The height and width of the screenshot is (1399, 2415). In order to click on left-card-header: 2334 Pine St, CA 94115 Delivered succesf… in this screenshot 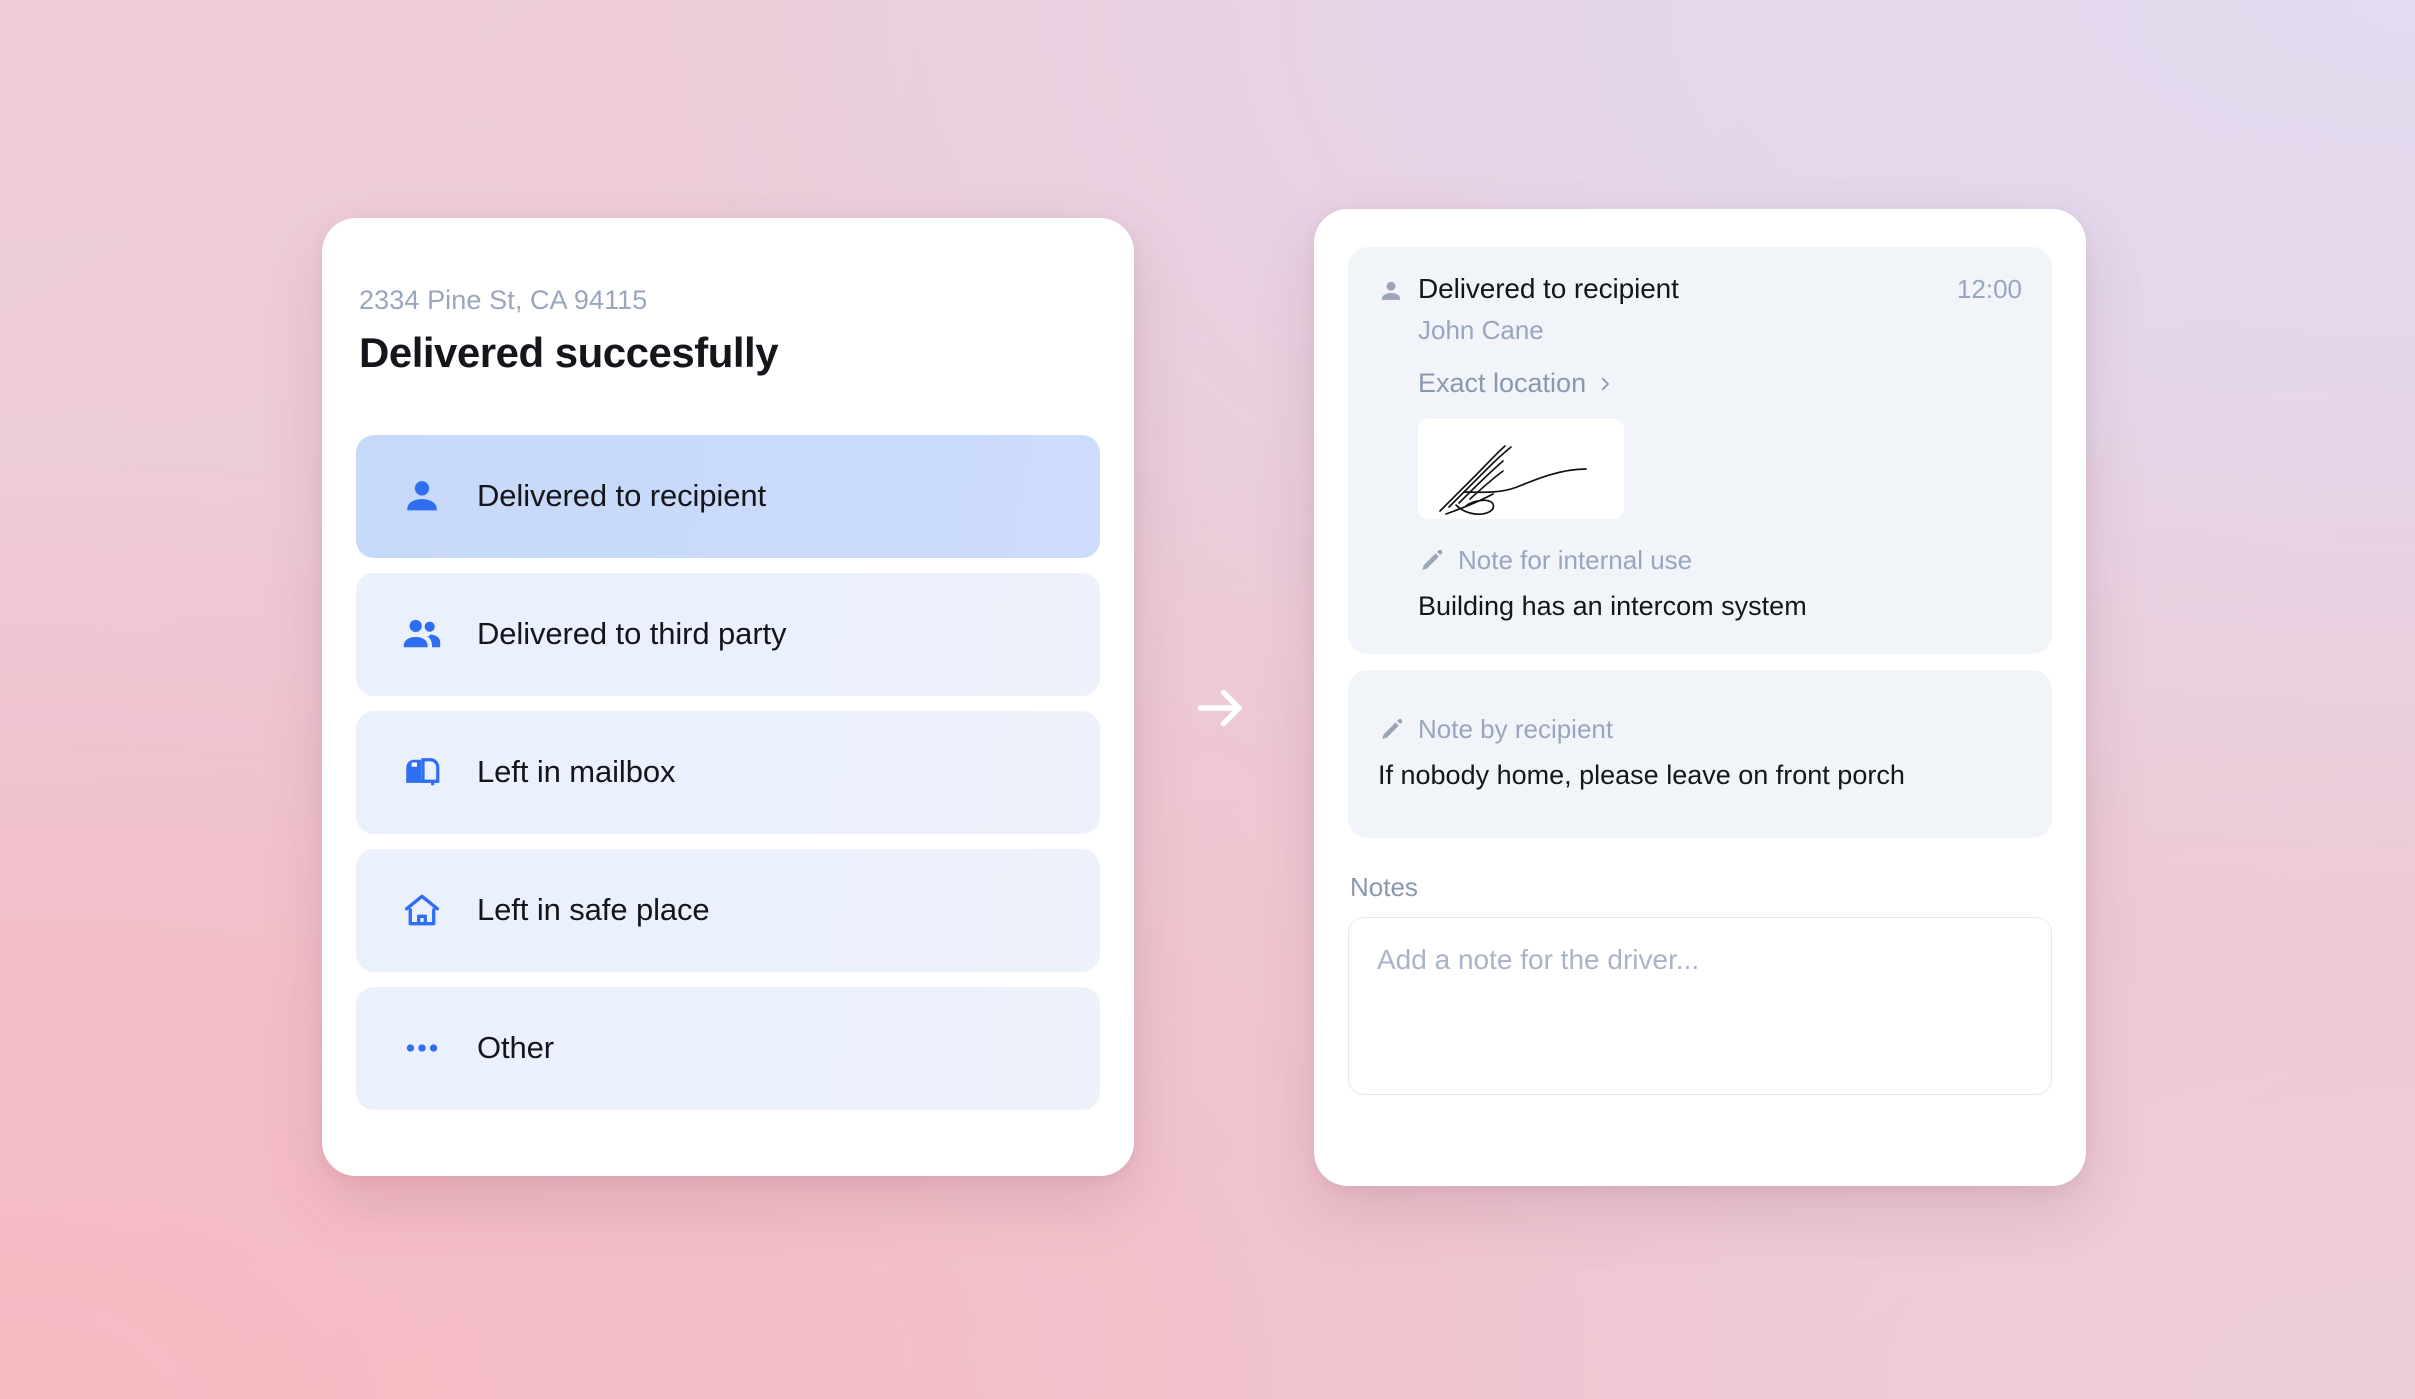, I will do `click(728, 298)`.